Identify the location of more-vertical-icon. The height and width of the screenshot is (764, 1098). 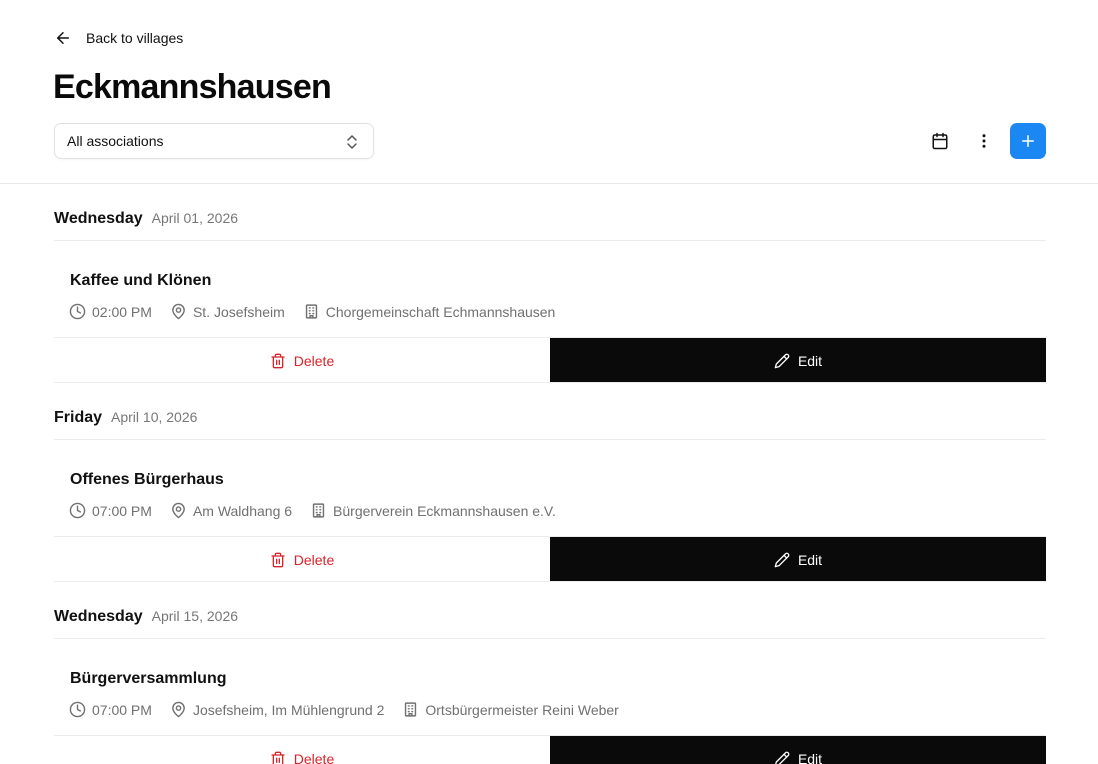
(984, 141).